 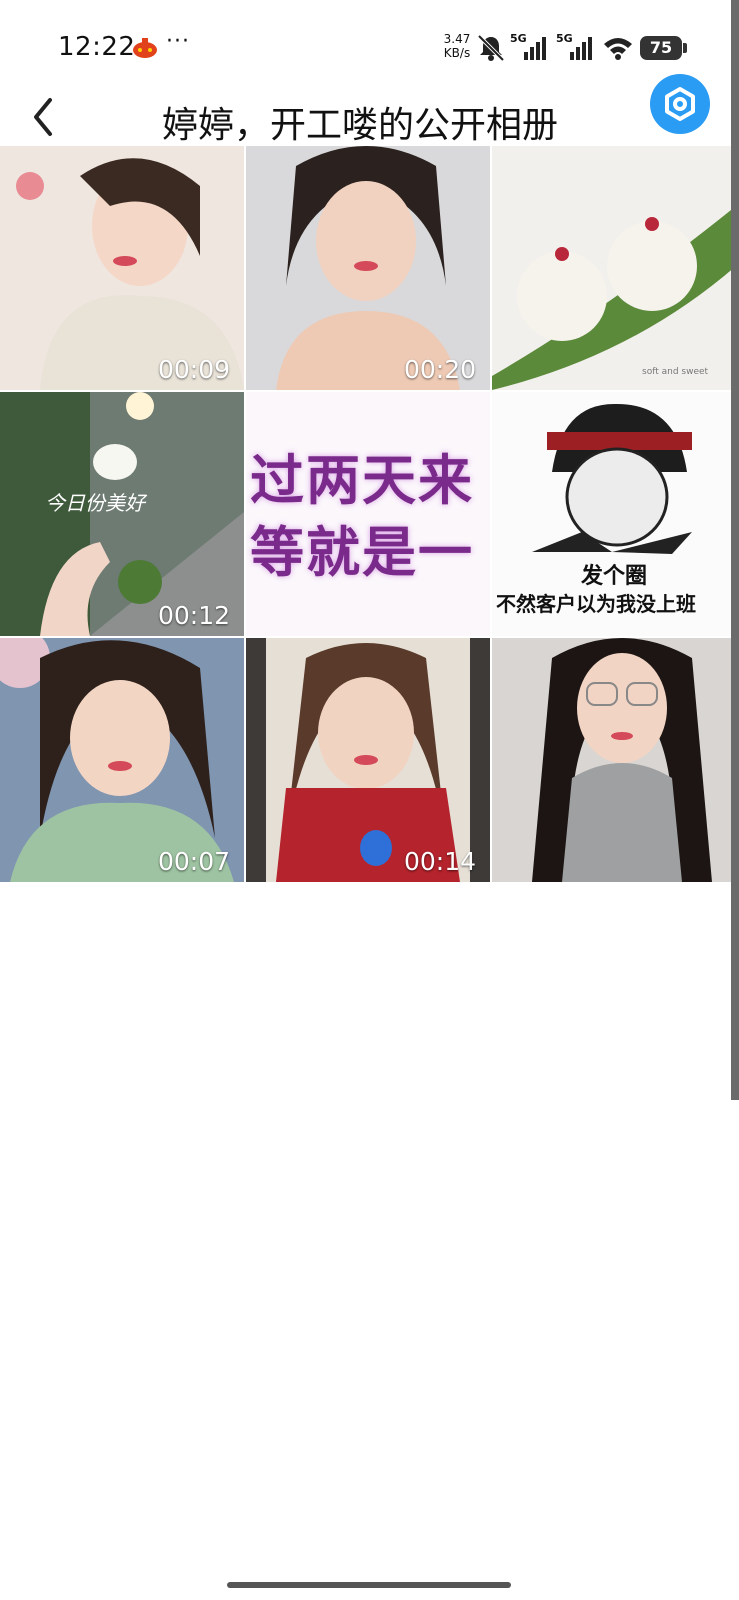 I want to click on video-duration: 00:09, so click(x=193, y=369).